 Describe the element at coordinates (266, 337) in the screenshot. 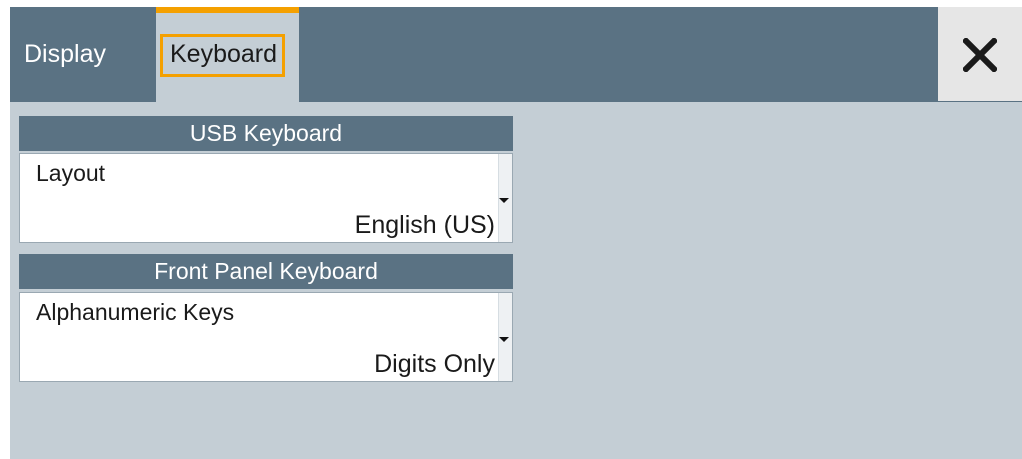

I see `alphanumeric-keys-dropdown: Alphanumeric Keys Digits Only` at that location.